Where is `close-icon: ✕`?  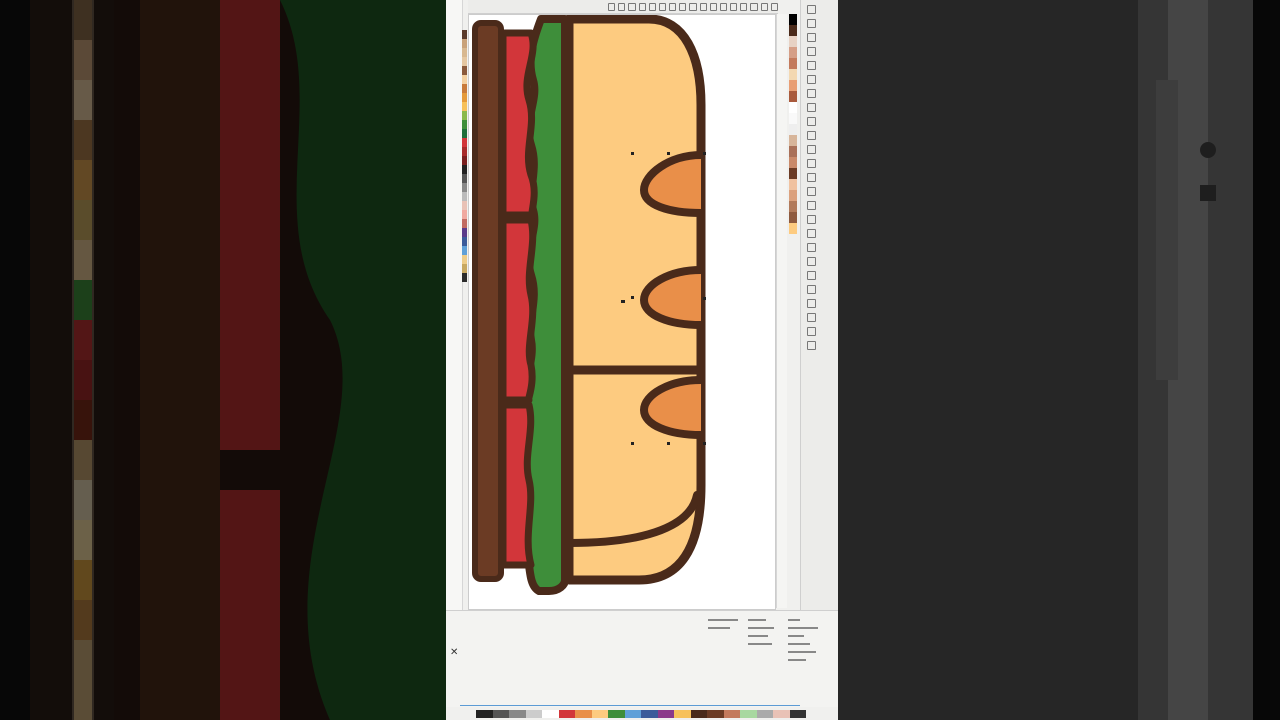
close-icon: ✕ is located at coordinates (454, 652).